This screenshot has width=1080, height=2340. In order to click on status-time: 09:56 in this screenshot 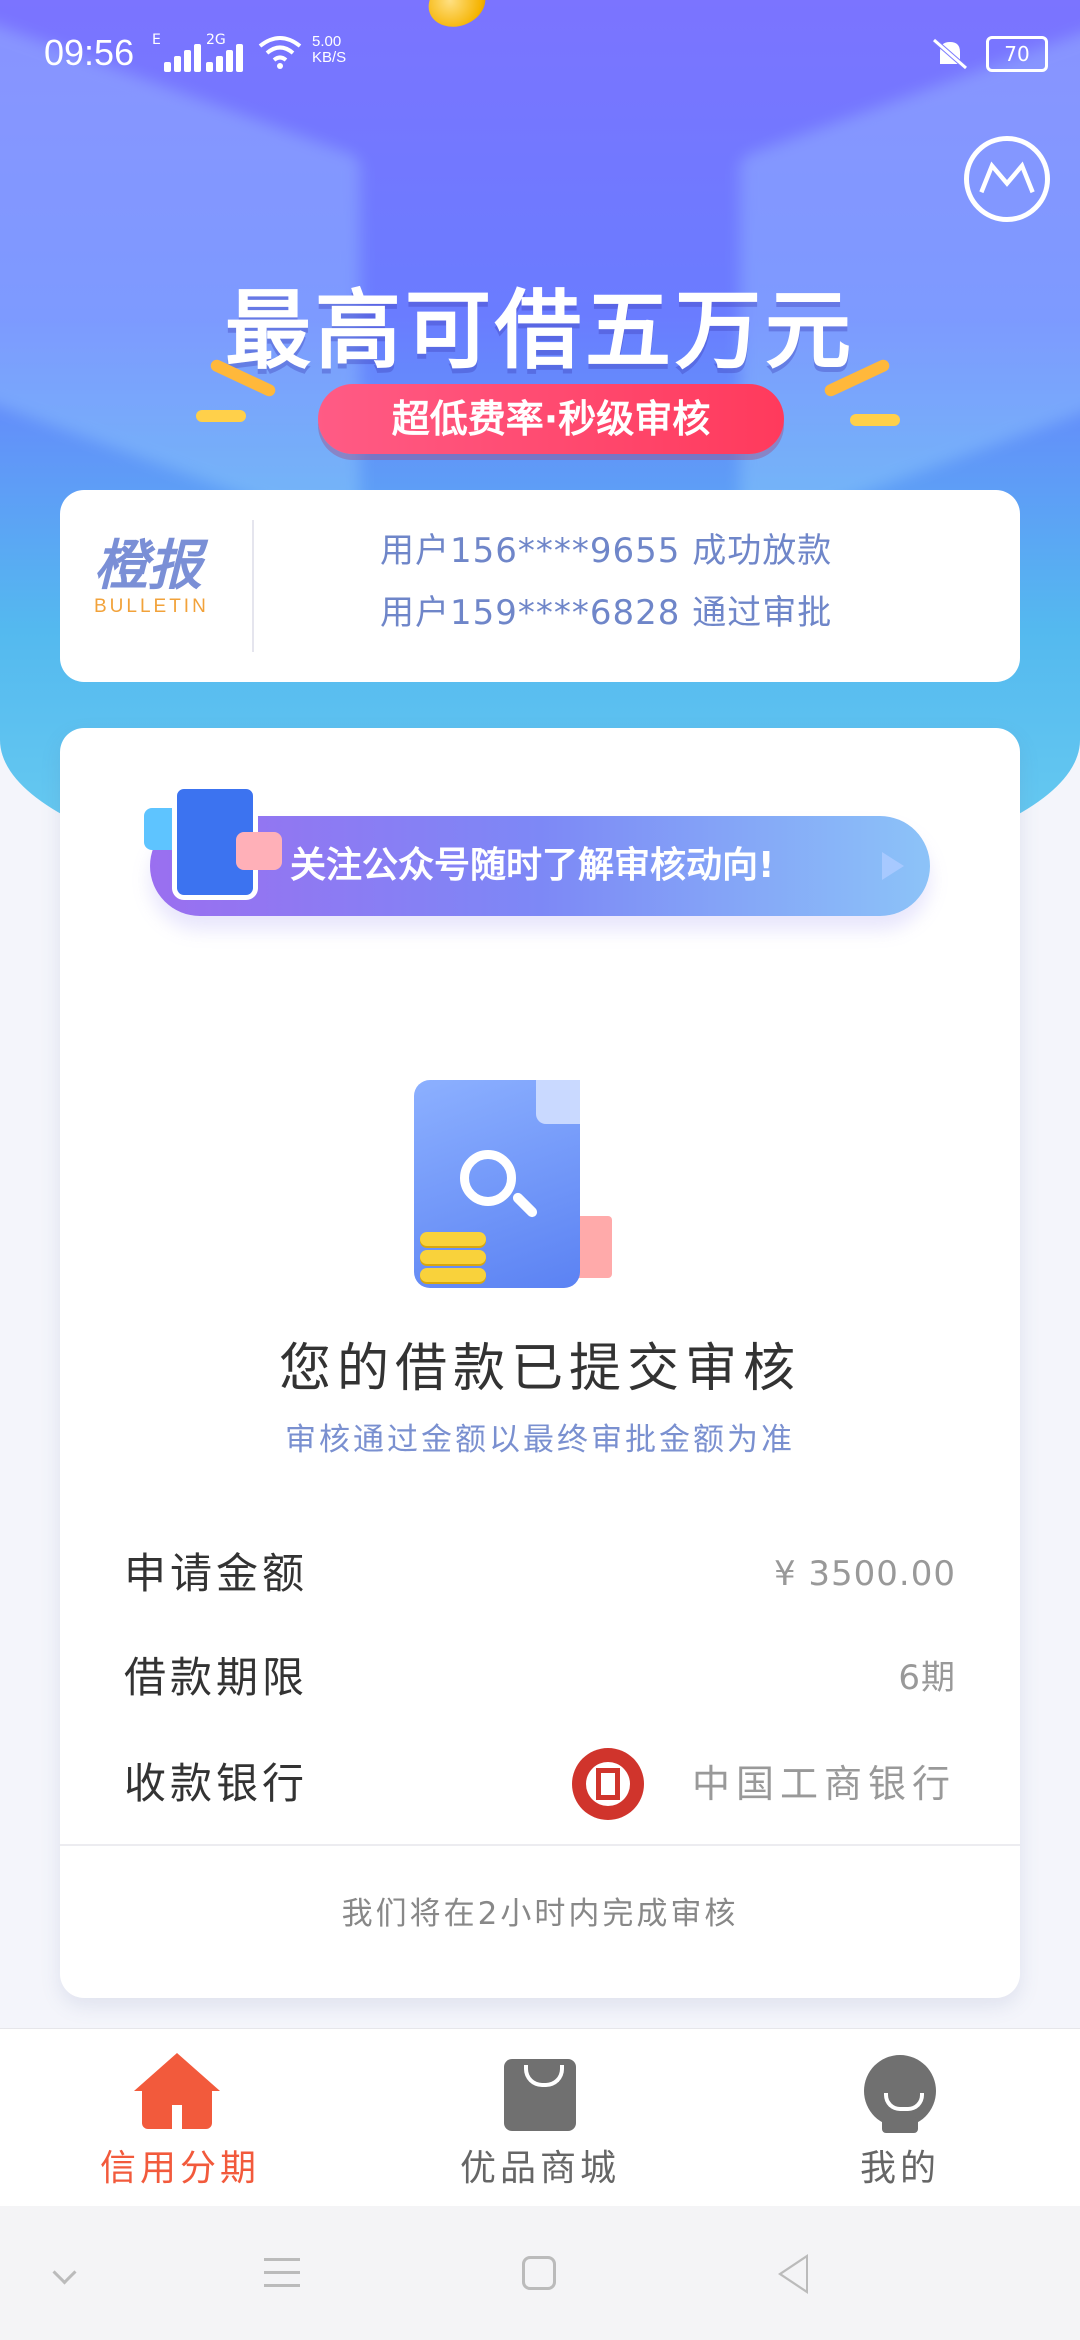, I will do `click(89, 52)`.